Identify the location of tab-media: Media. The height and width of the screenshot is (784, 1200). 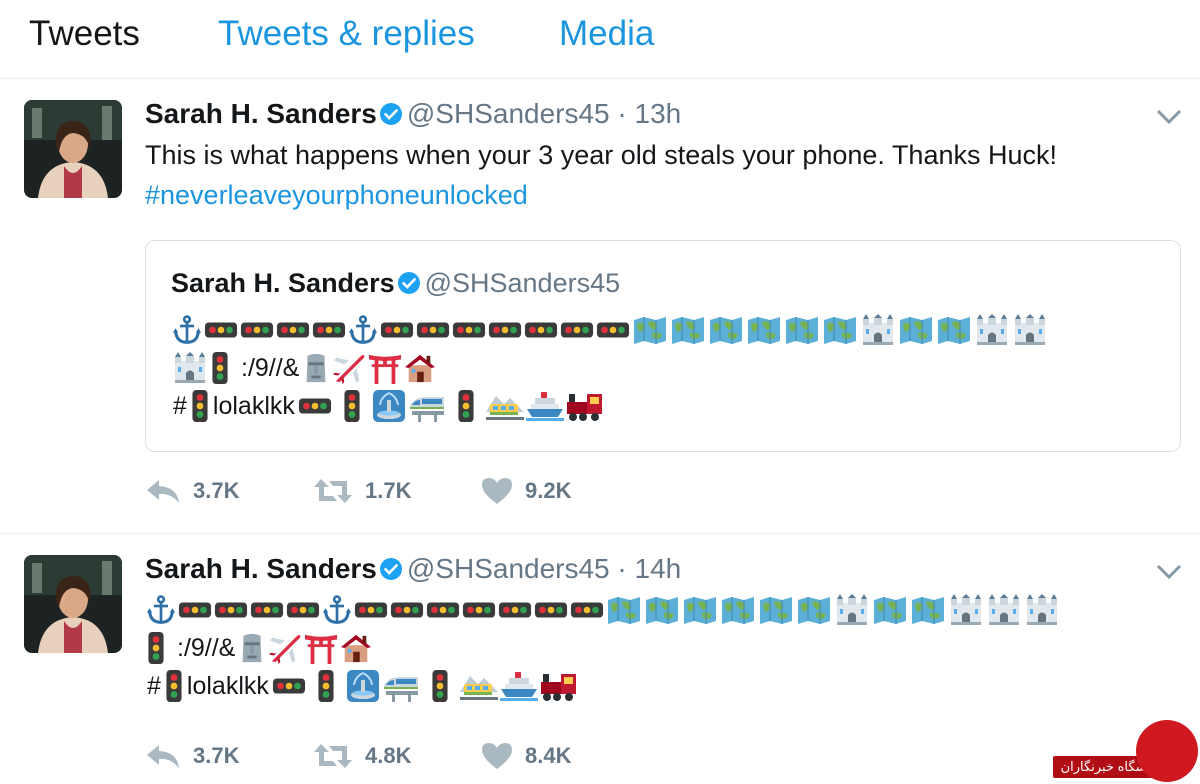
(606, 34).